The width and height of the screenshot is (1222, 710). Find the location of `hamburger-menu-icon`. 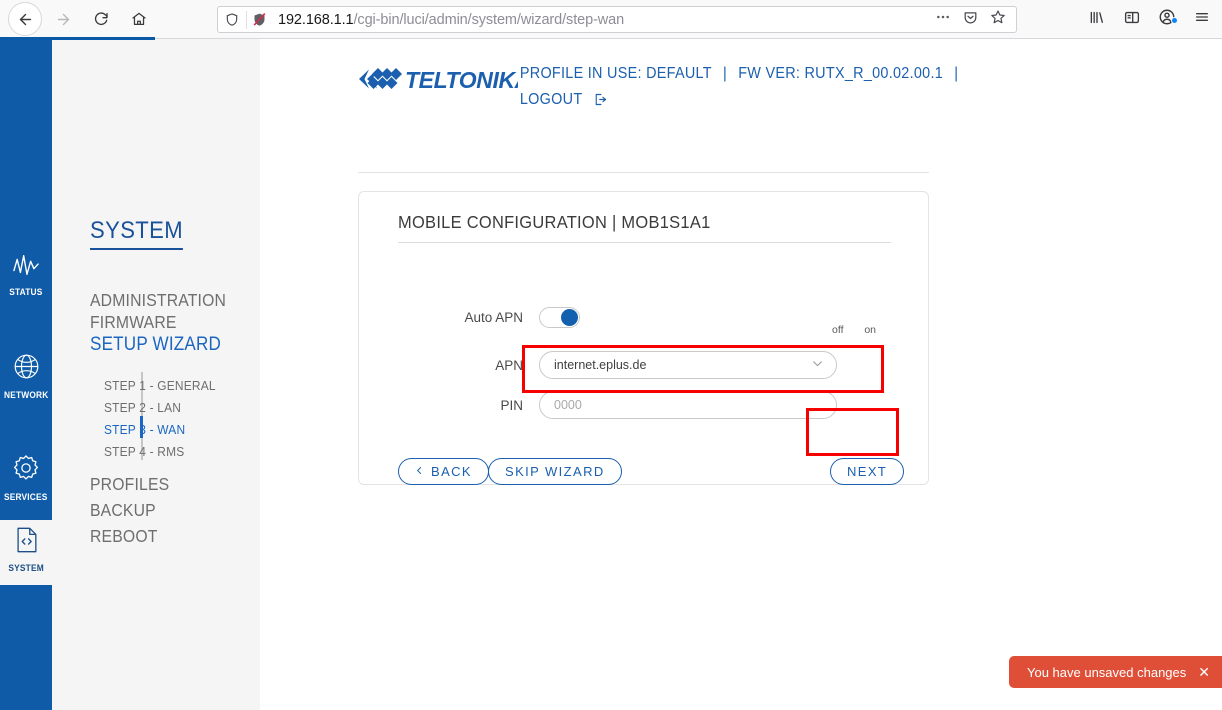

hamburger-menu-icon is located at coordinates (1202, 19).